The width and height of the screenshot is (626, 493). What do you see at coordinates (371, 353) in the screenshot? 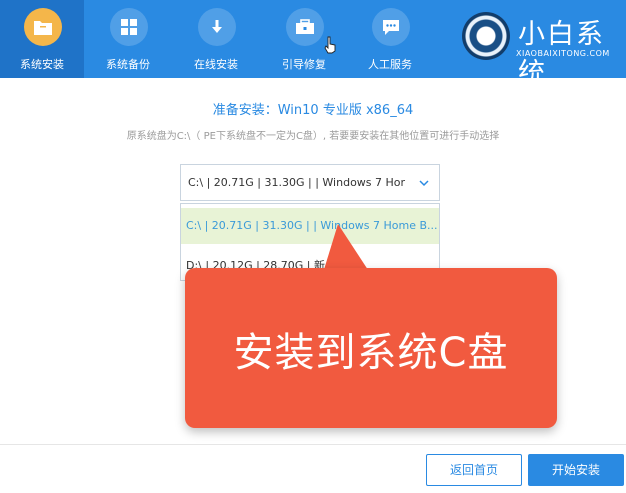
I see `callout-text: 安装到系统C盘` at bounding box center [371, 353].